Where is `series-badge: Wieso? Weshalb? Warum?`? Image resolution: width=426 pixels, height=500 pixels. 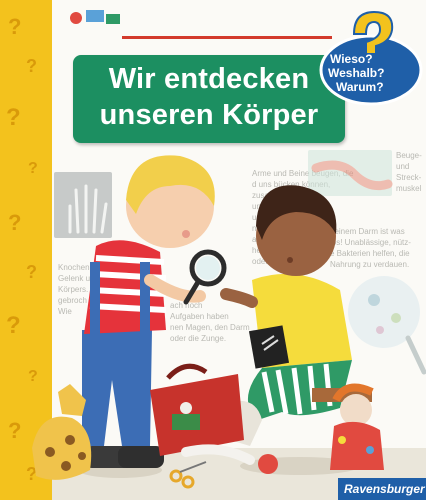 series-badge: Wieso? Weshalb? Warum? is located at coordinates (371, 57).